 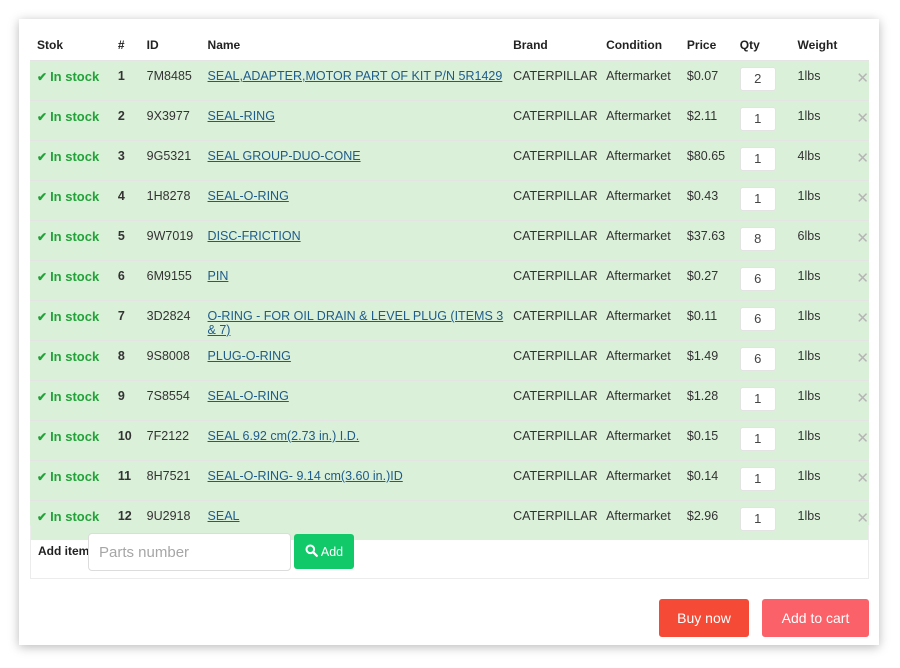 I want to click on part-id: 1H8278, so click(x=168, y=196).